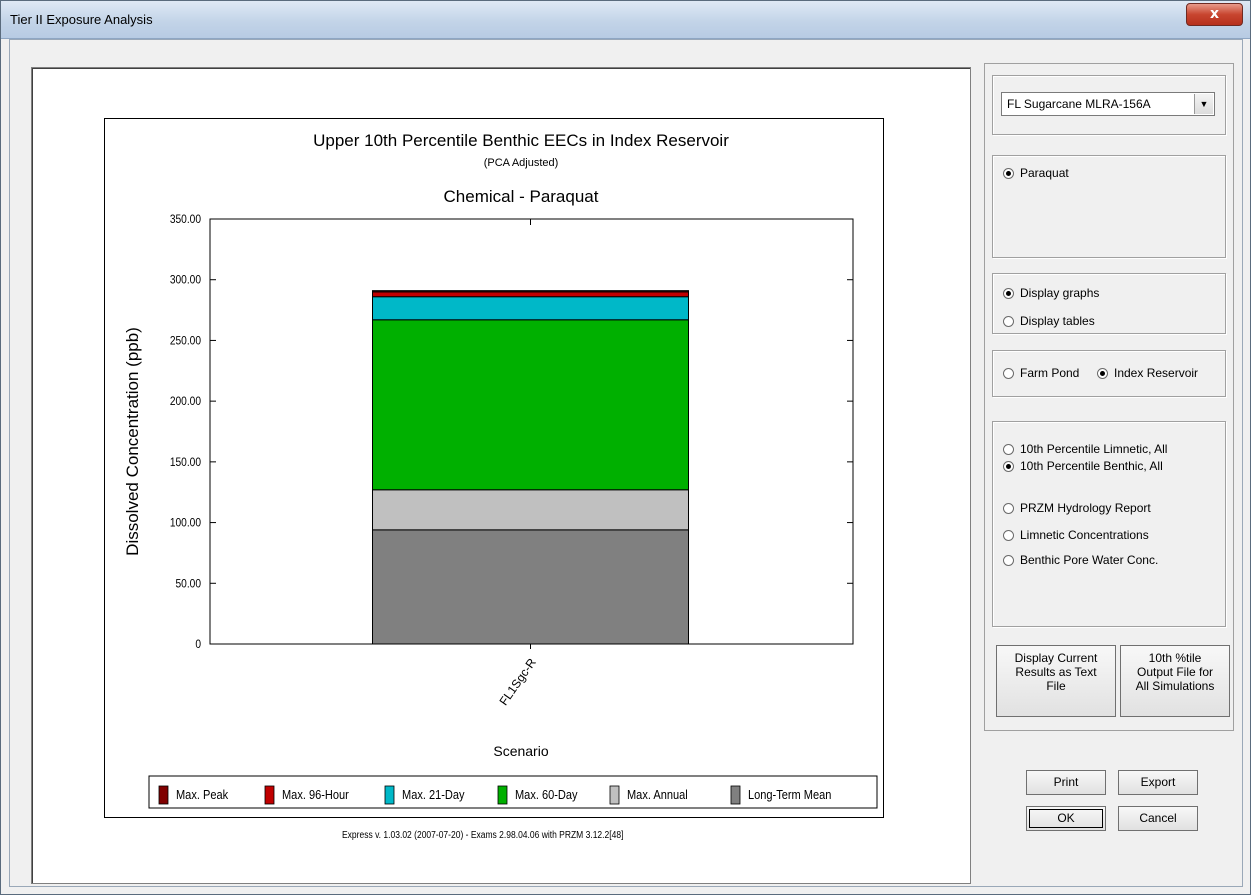  Describe the element at coordinates (521, 196) in the screenshot. I see `chart-subtitle-chemical: Chemical - Paraquat` at that location.